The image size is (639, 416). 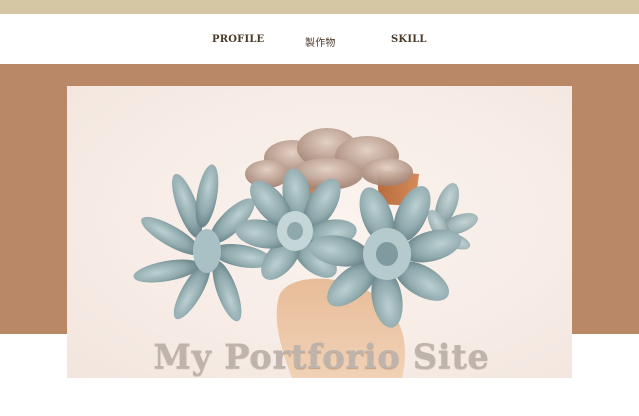 What do you see at coordinates (320, 41) in the screenshot?
I see `nav-link-works: 製作物` at bounding box center [320, 41].